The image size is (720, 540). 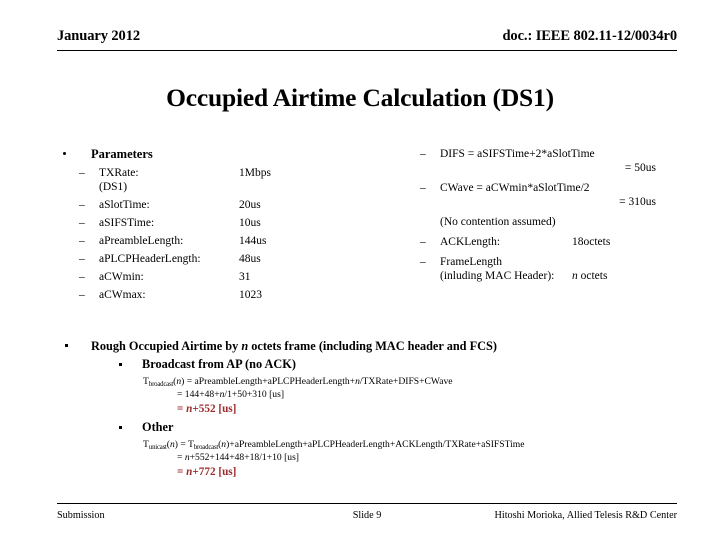 I want to click on parameter-row: – aCWmax: 1023, so click(x=227, y=295).